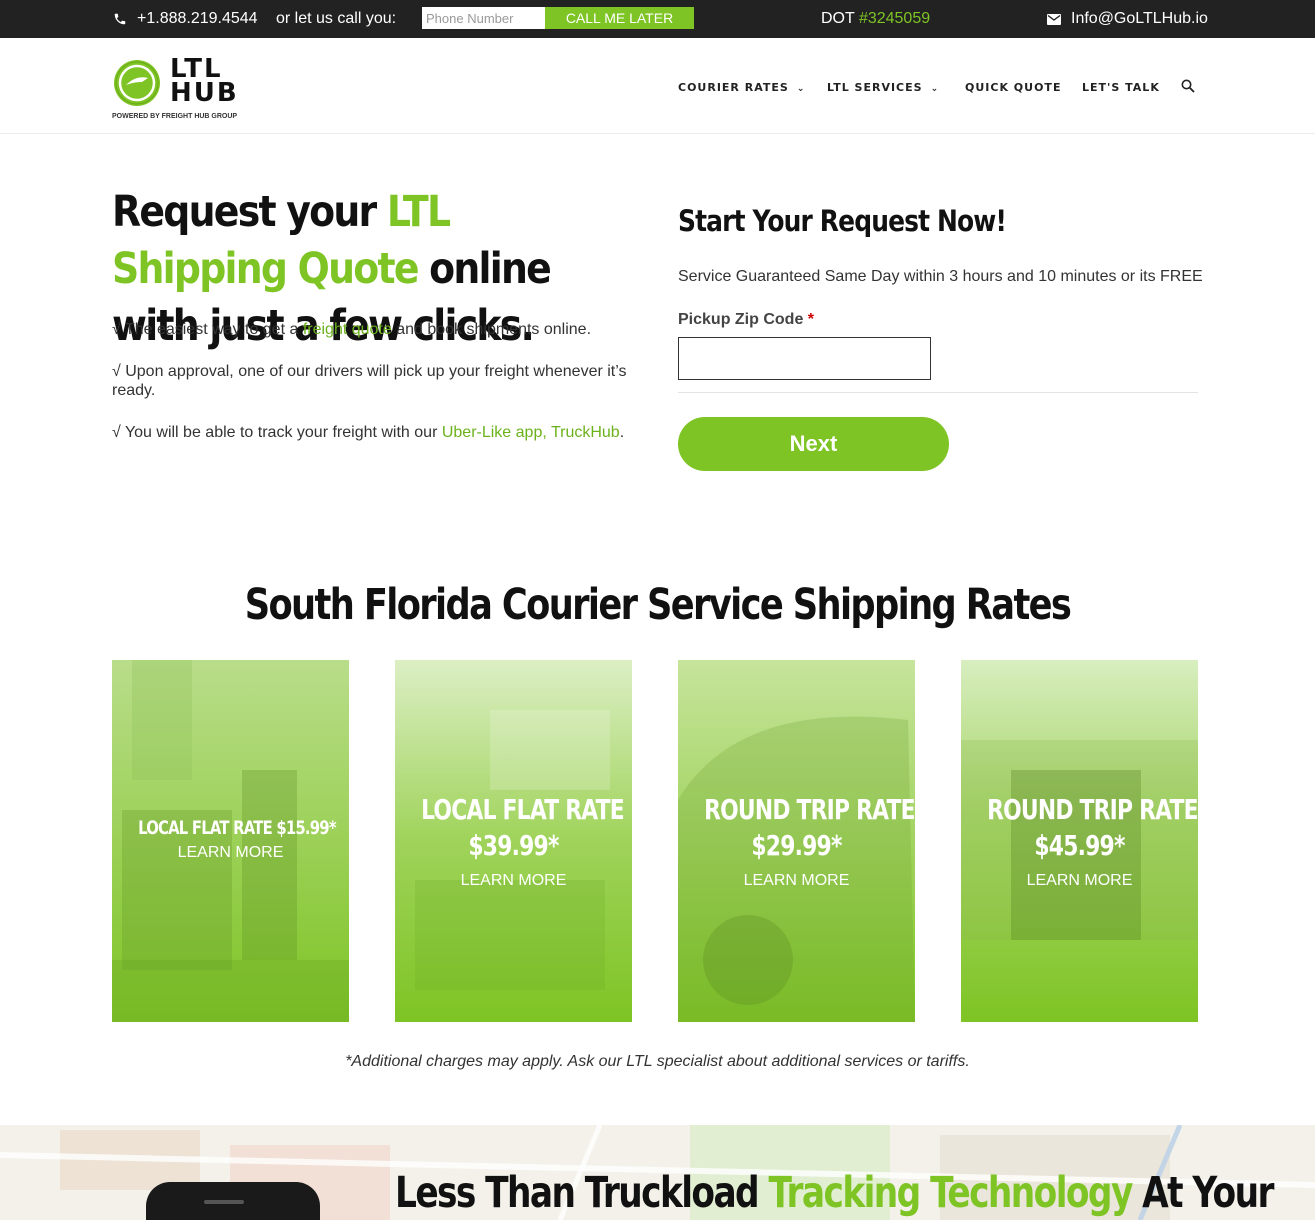 The image size is (1315, 1220). Describe the element at coordinates (950, 1193) in the screenshot. I see `tracking-title-highlight: Tracking Technology` at that location.